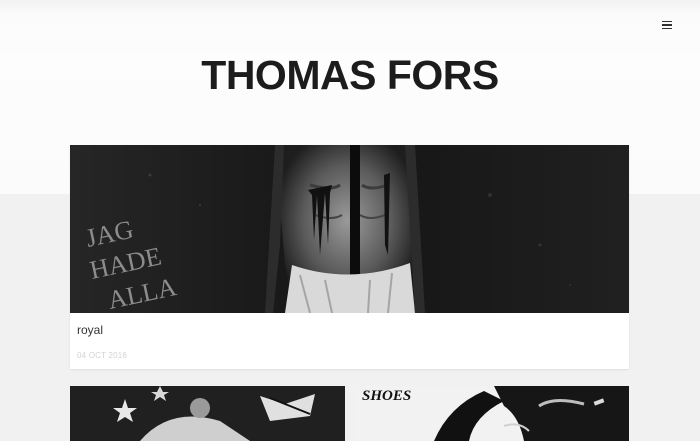  What do you see at coordinates (491, 413) in the screenshot?
I see `post-thumbnail-right: SHOES` at bounding box center [491, 413].